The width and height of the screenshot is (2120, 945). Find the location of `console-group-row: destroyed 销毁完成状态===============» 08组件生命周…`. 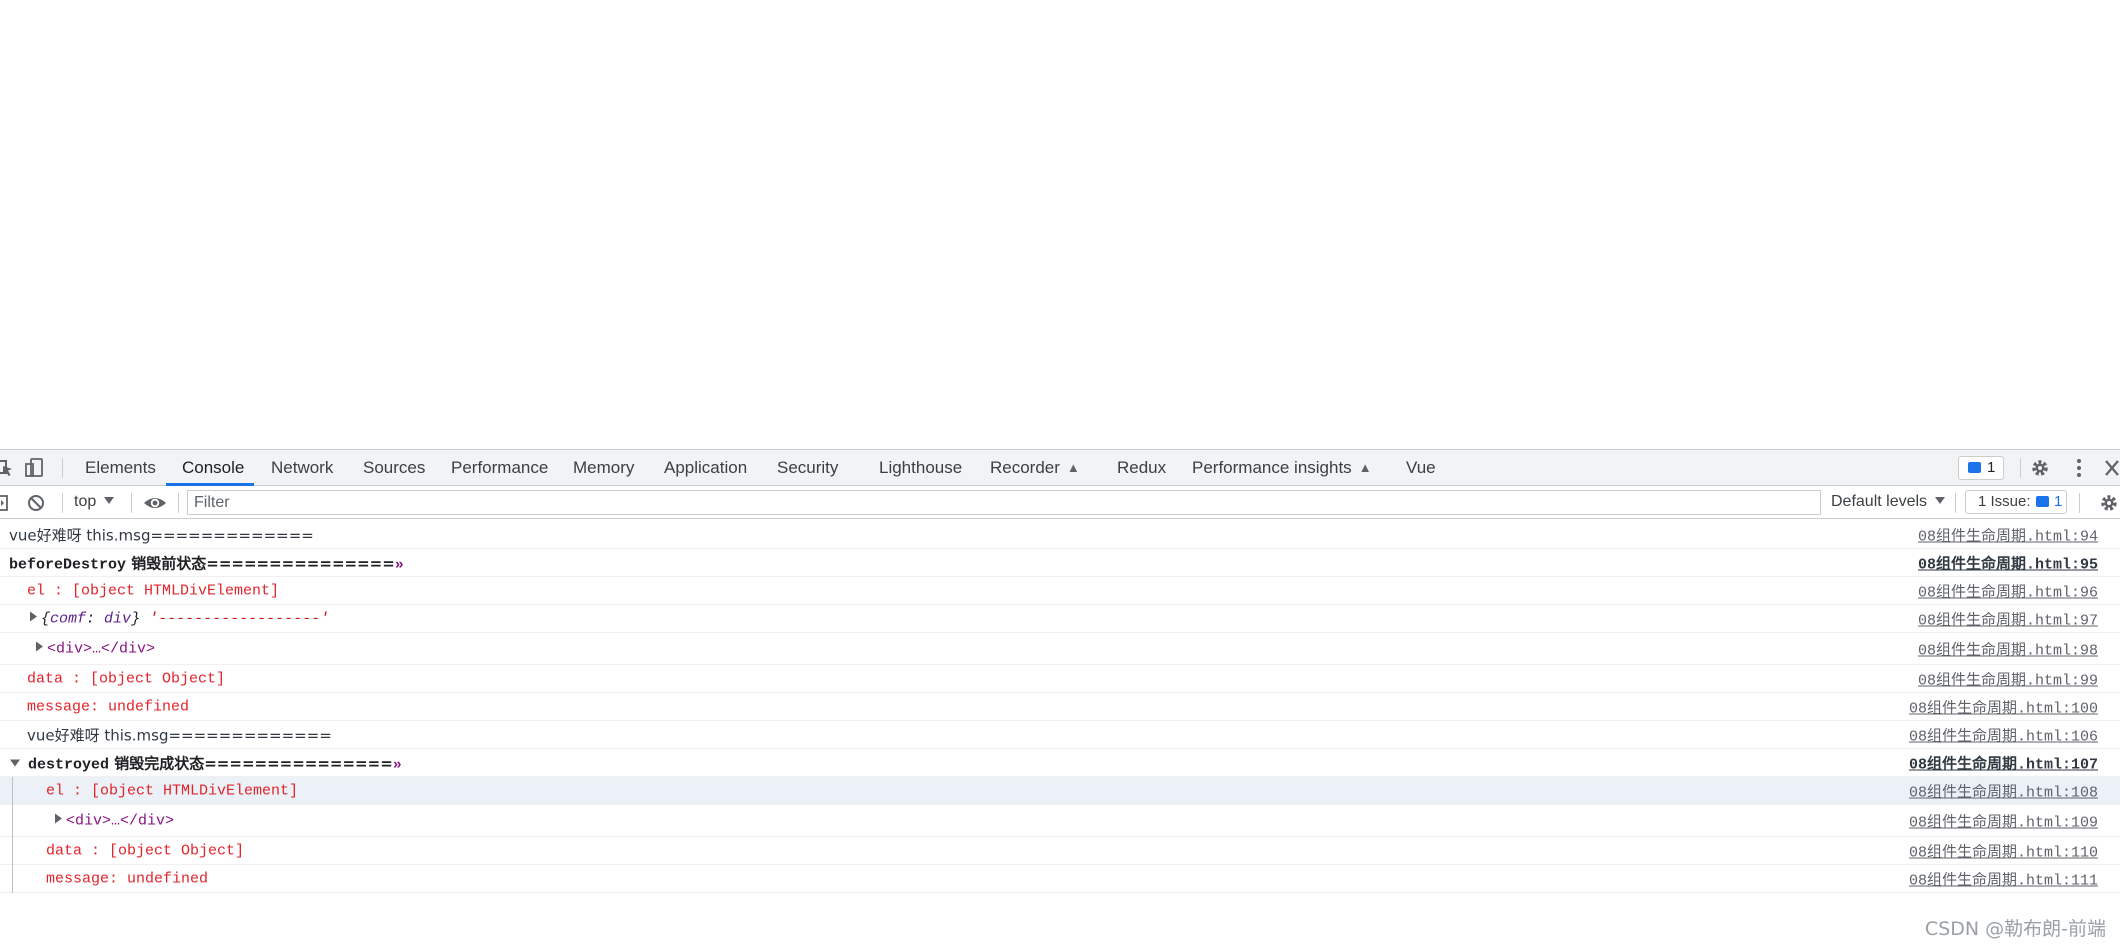

console-group-row: destroyed 销毁完成状态===============» 08组件生命周… is located at coordinates (1060, 763).